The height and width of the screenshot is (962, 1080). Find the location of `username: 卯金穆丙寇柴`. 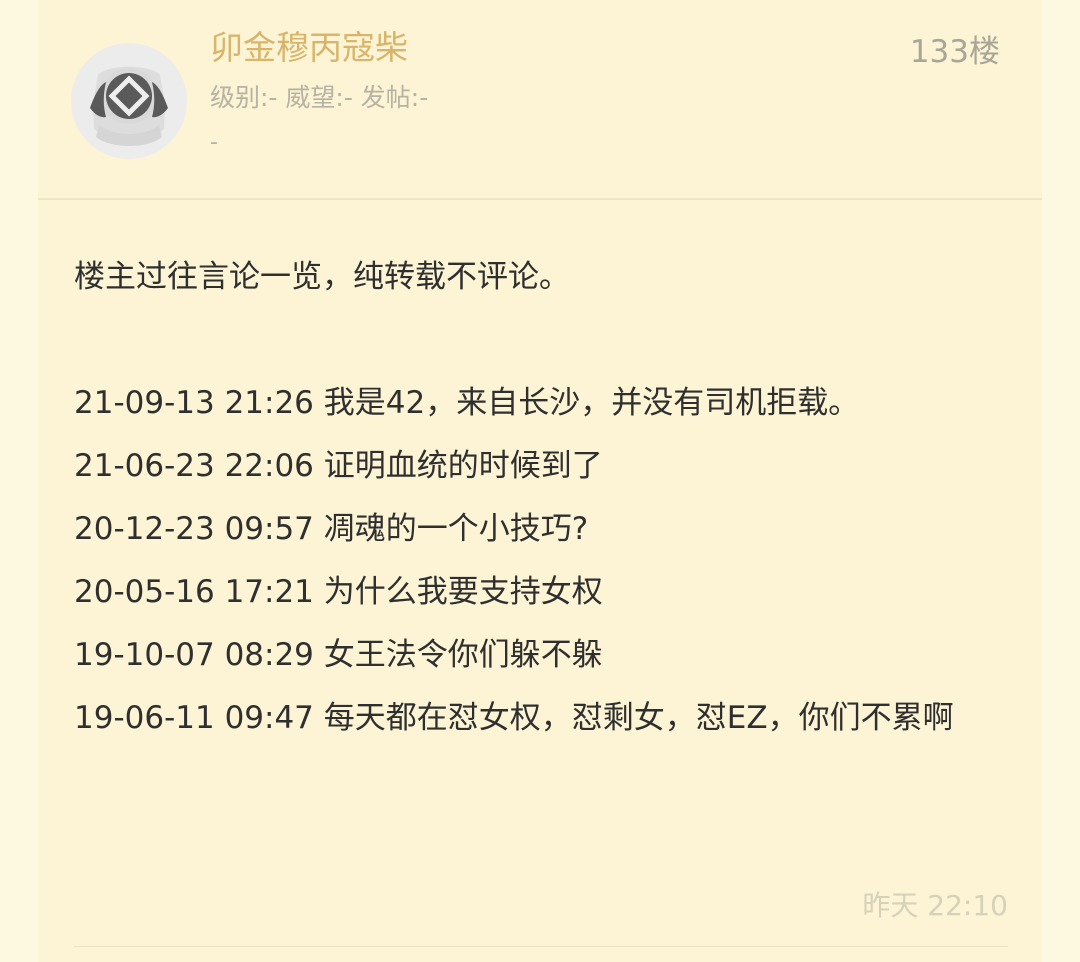

username: 卯金穆丙寇柴 is located at coordinates (309, 48).